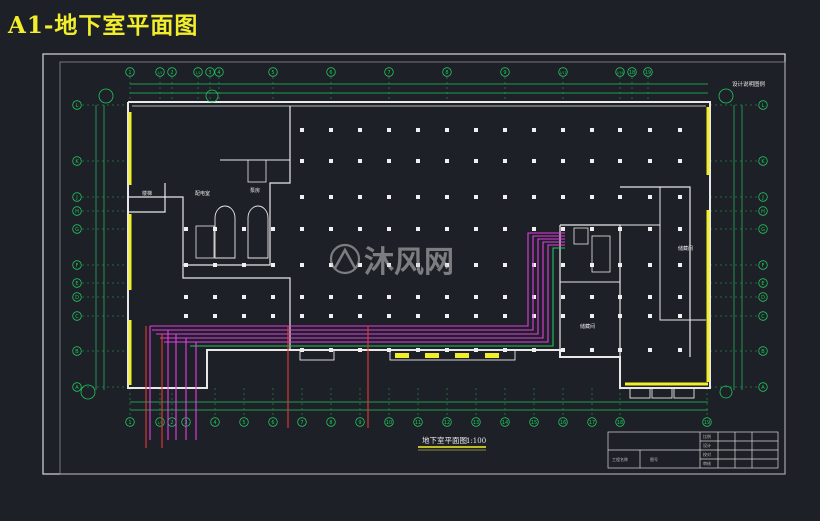 This screenshot has width=820, height=521. I want to click on axis-bubble-top: 1/17, so click(563, 72).